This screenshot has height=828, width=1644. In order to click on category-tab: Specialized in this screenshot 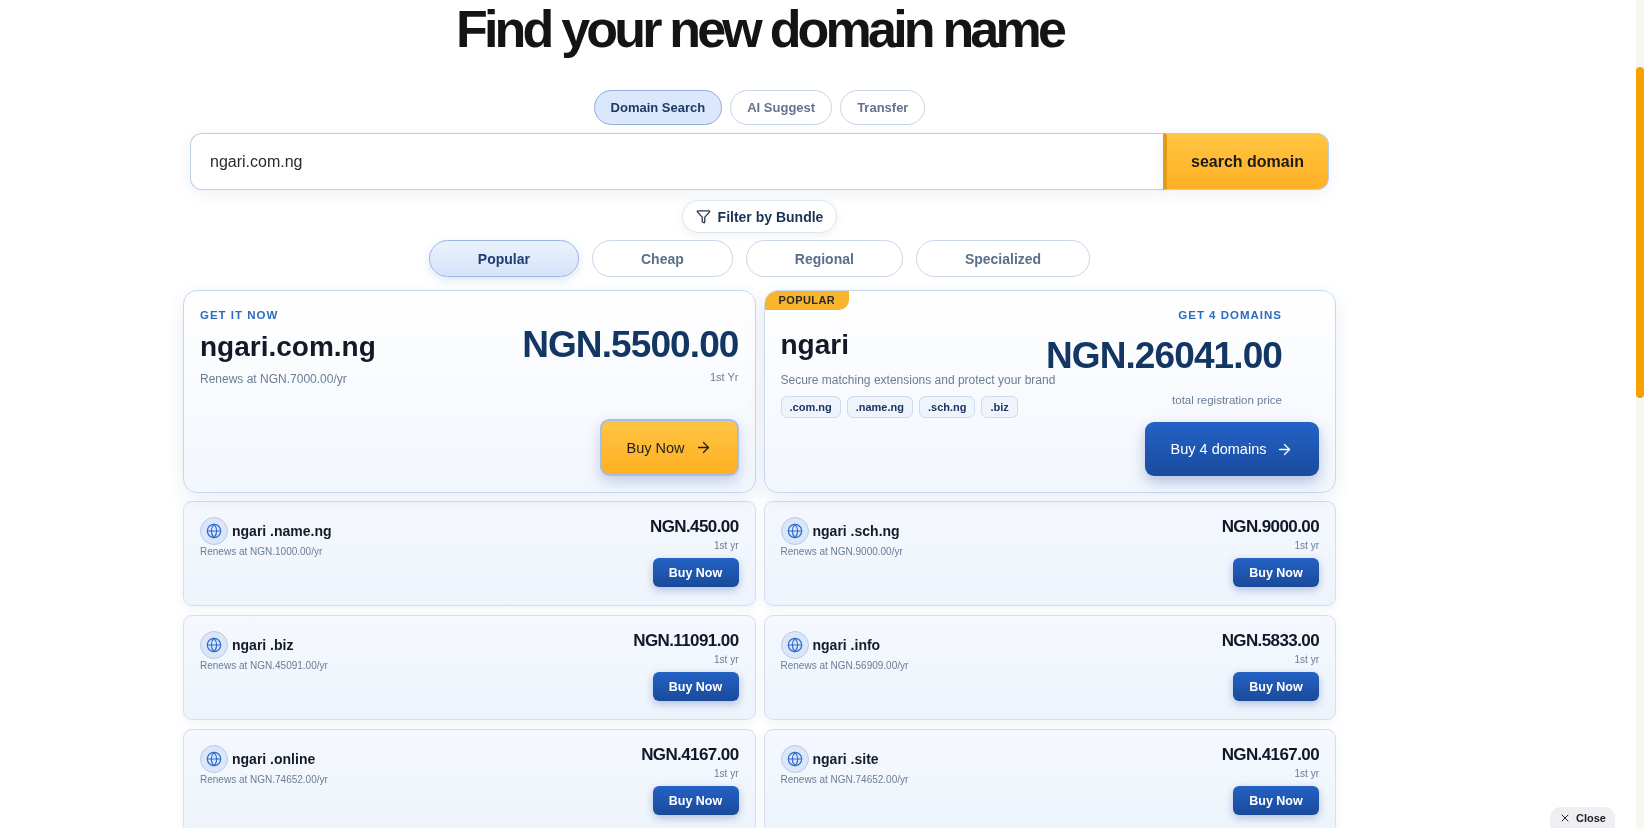, I will do `click(1003, 258)`.